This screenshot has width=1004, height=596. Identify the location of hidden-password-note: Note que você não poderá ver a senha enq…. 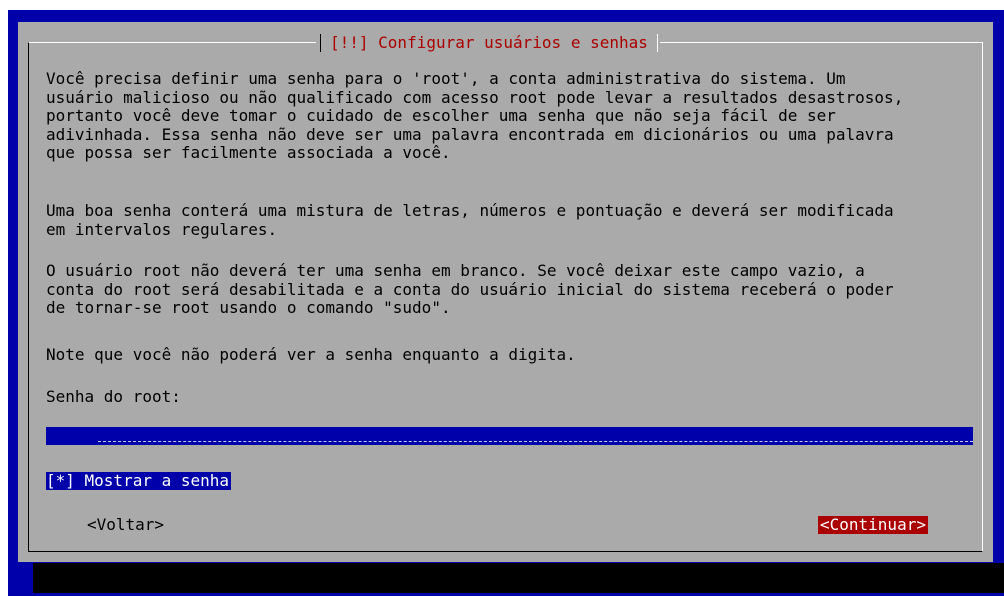
(311, 354).